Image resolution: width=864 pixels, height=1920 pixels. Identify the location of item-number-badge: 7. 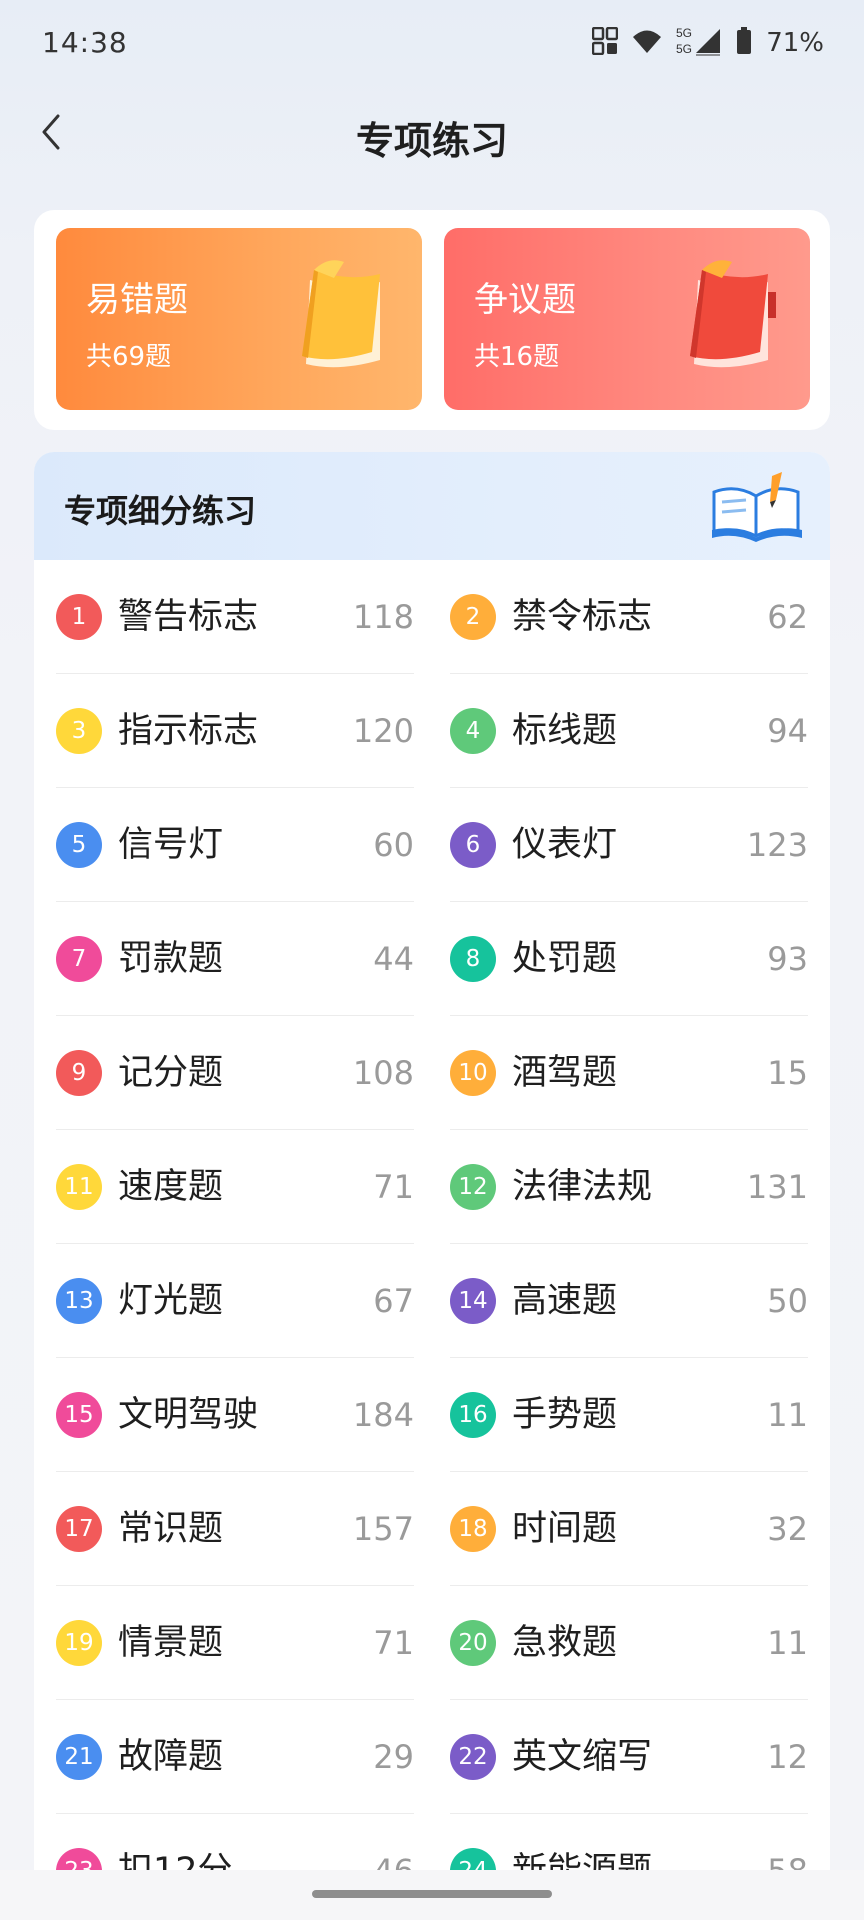
(79, 959).